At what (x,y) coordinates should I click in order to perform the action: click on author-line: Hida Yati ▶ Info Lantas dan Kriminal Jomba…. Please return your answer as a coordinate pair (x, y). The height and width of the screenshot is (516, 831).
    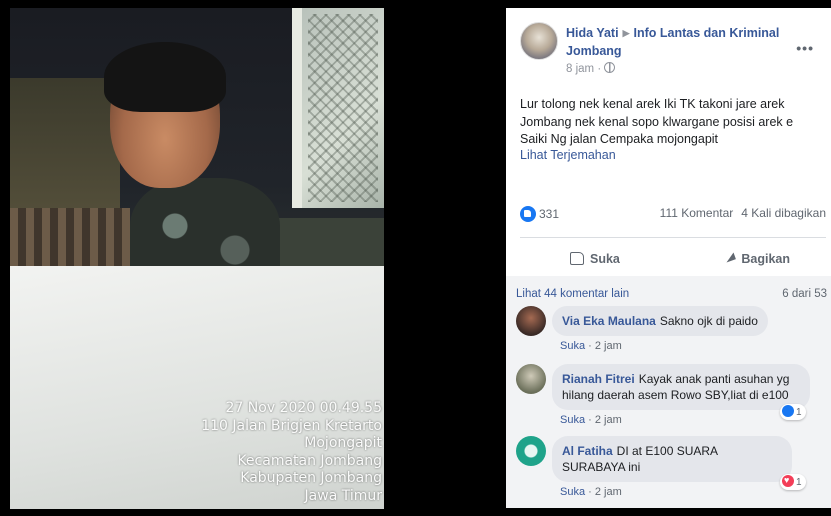
    Looking at the image, I should click on (686, 42).